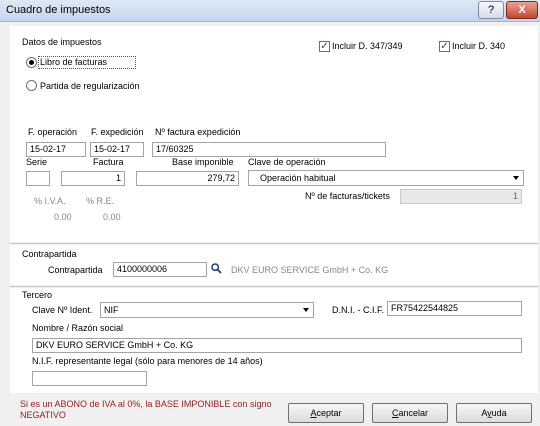  Describe the element at coordinates (90, 86) in the screenshot. I see `radio-partida-label: Partida de regularización` at that location.